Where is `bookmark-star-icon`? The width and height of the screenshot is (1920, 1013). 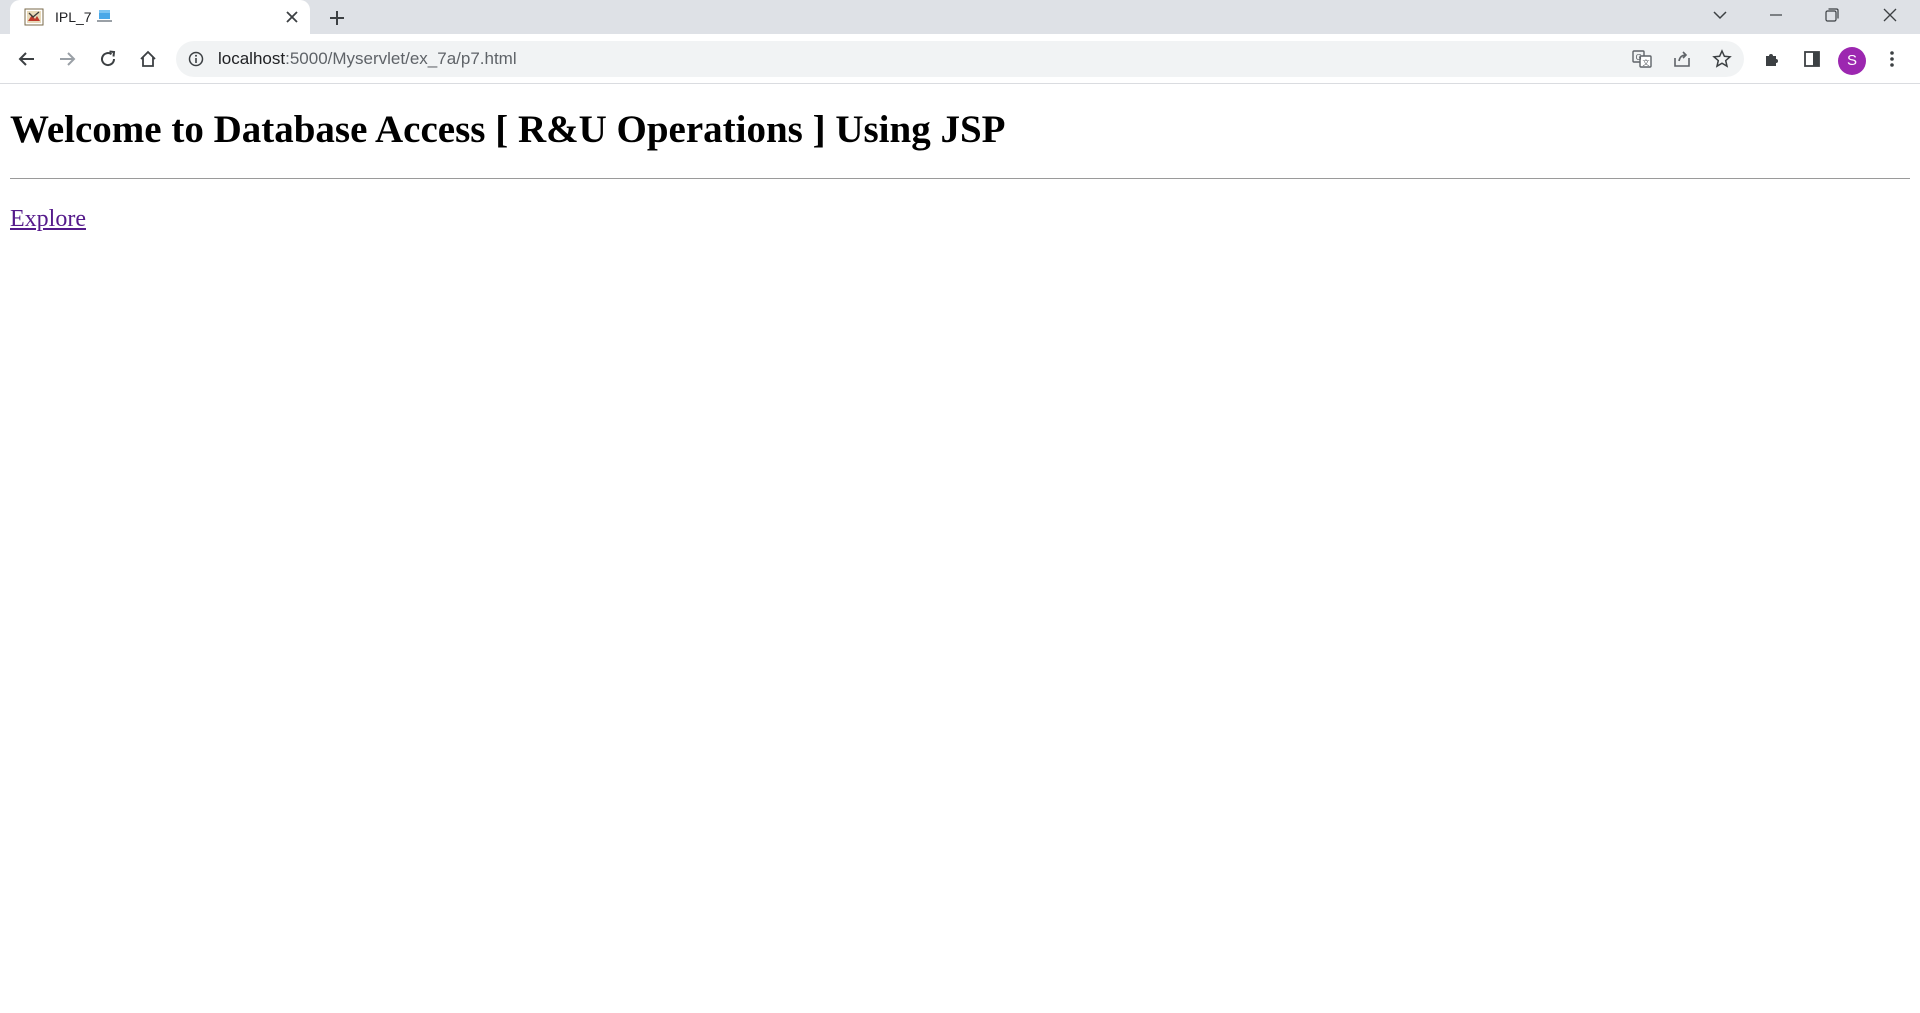 bookmark-star-icon is located at coordinates (1722, 59).